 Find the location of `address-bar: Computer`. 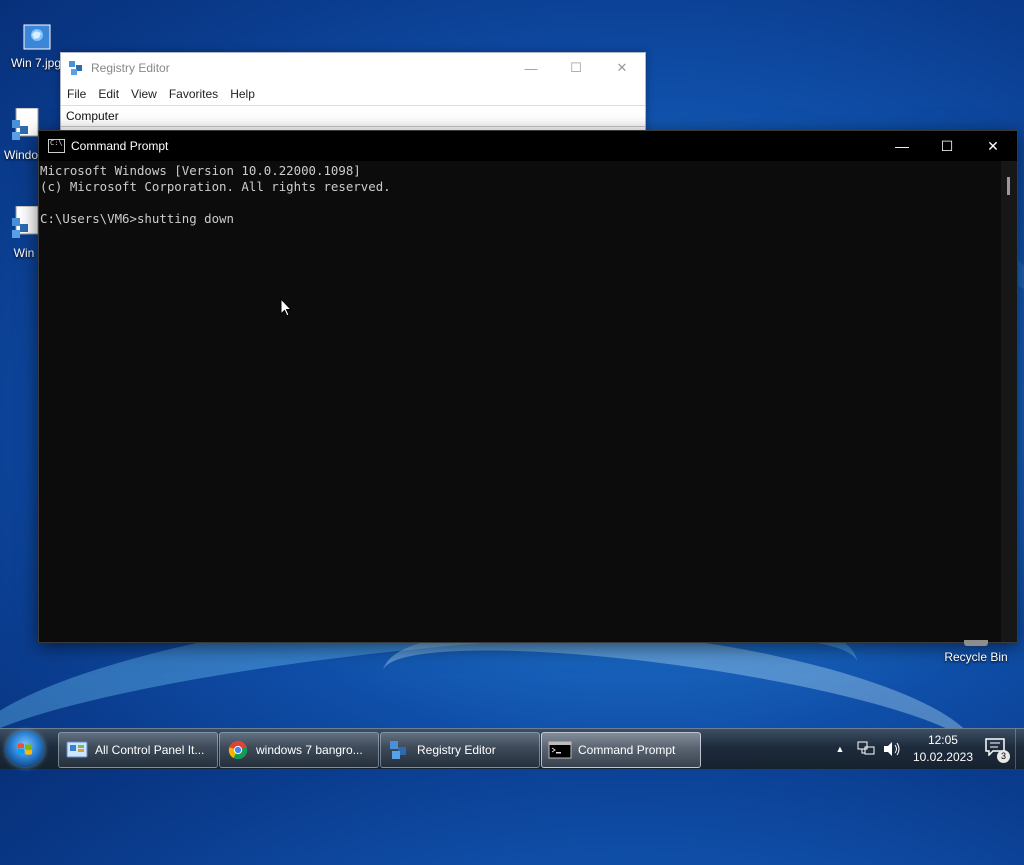

address-bar: Computer is located at coordinates (353, 116).